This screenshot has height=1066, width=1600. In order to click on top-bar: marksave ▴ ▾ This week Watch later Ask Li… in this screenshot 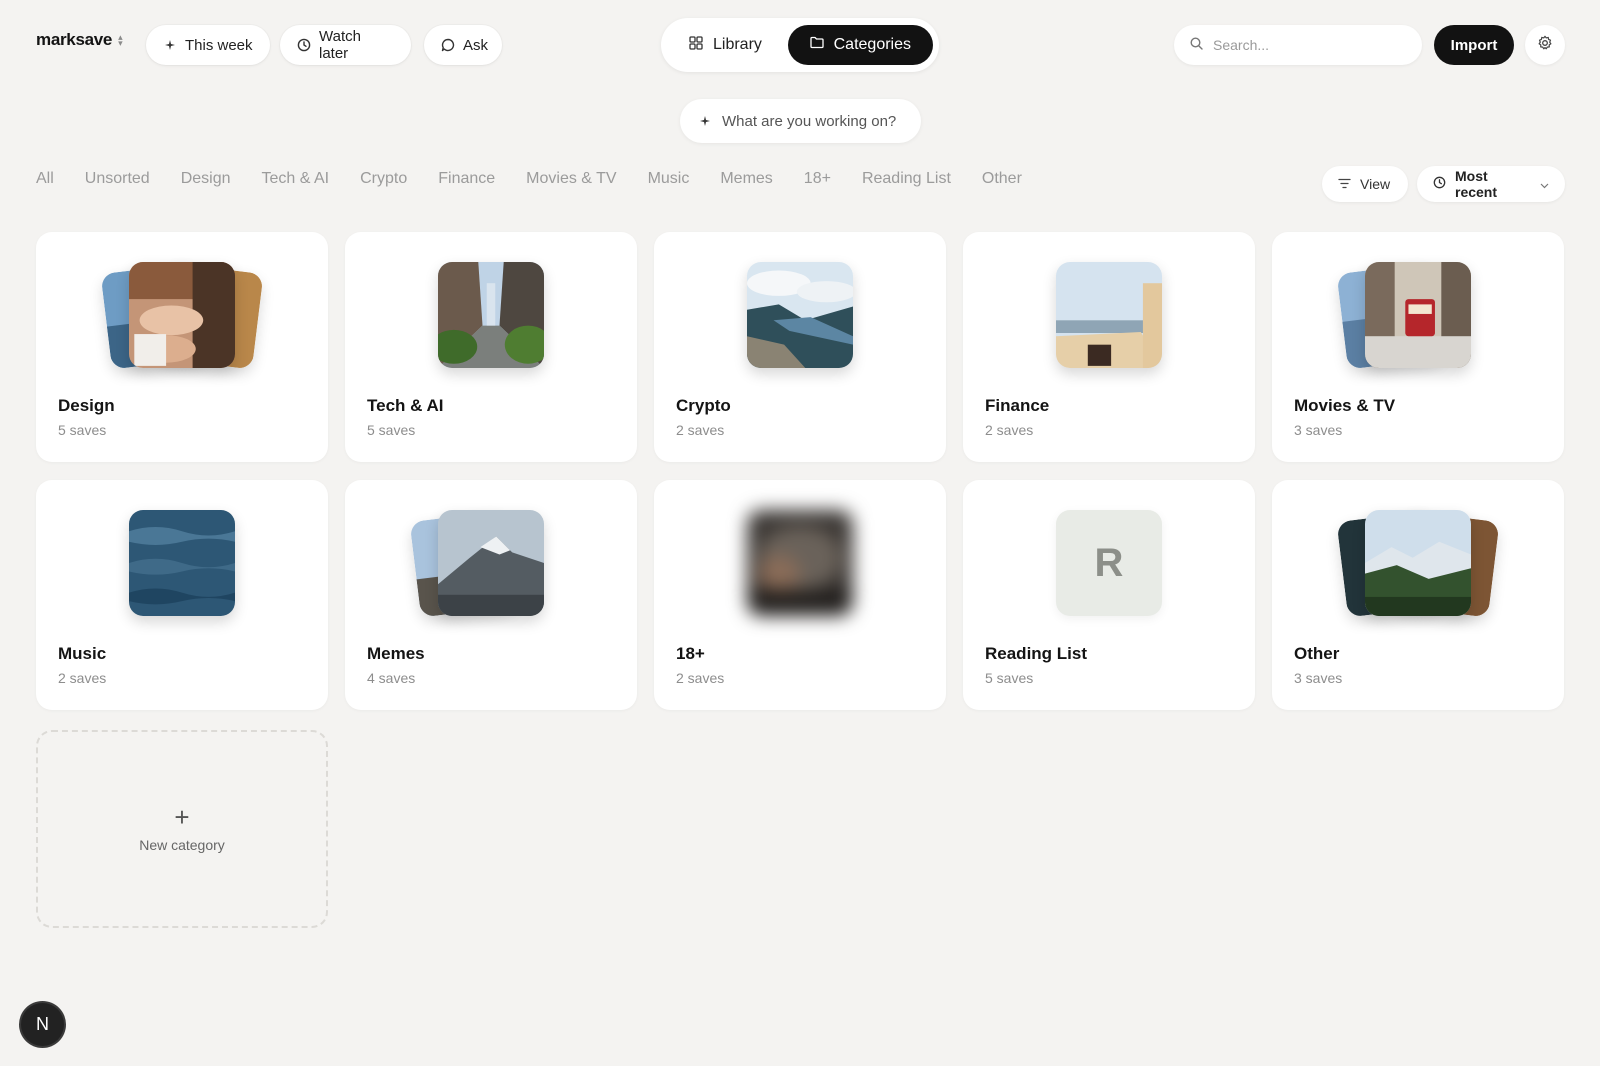, I will do `click(800, 46)`.